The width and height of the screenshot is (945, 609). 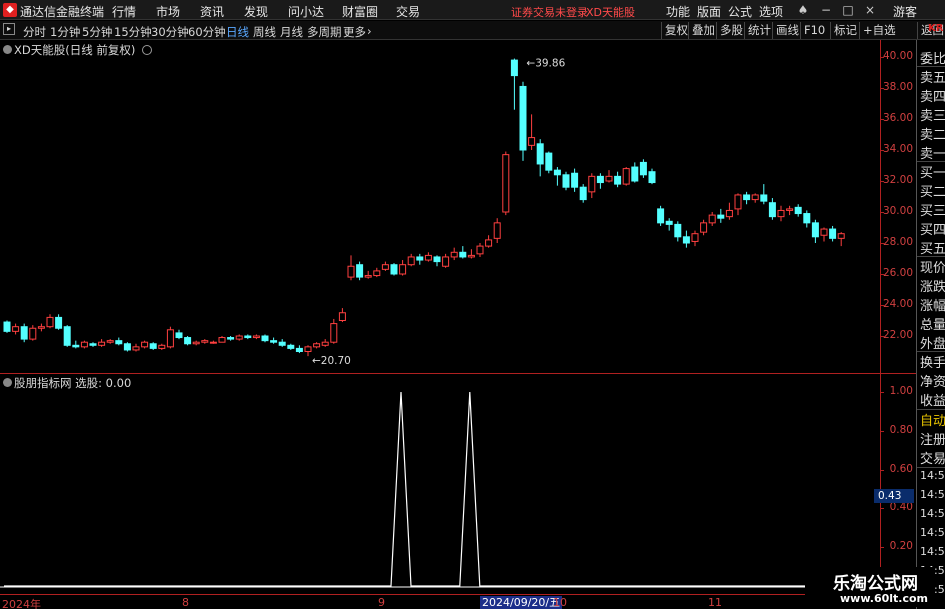 What do you see at coordinates (678, 11) in the screenshot?
I see `menu-gongneng: 功能` at bounding box center [678, 11].